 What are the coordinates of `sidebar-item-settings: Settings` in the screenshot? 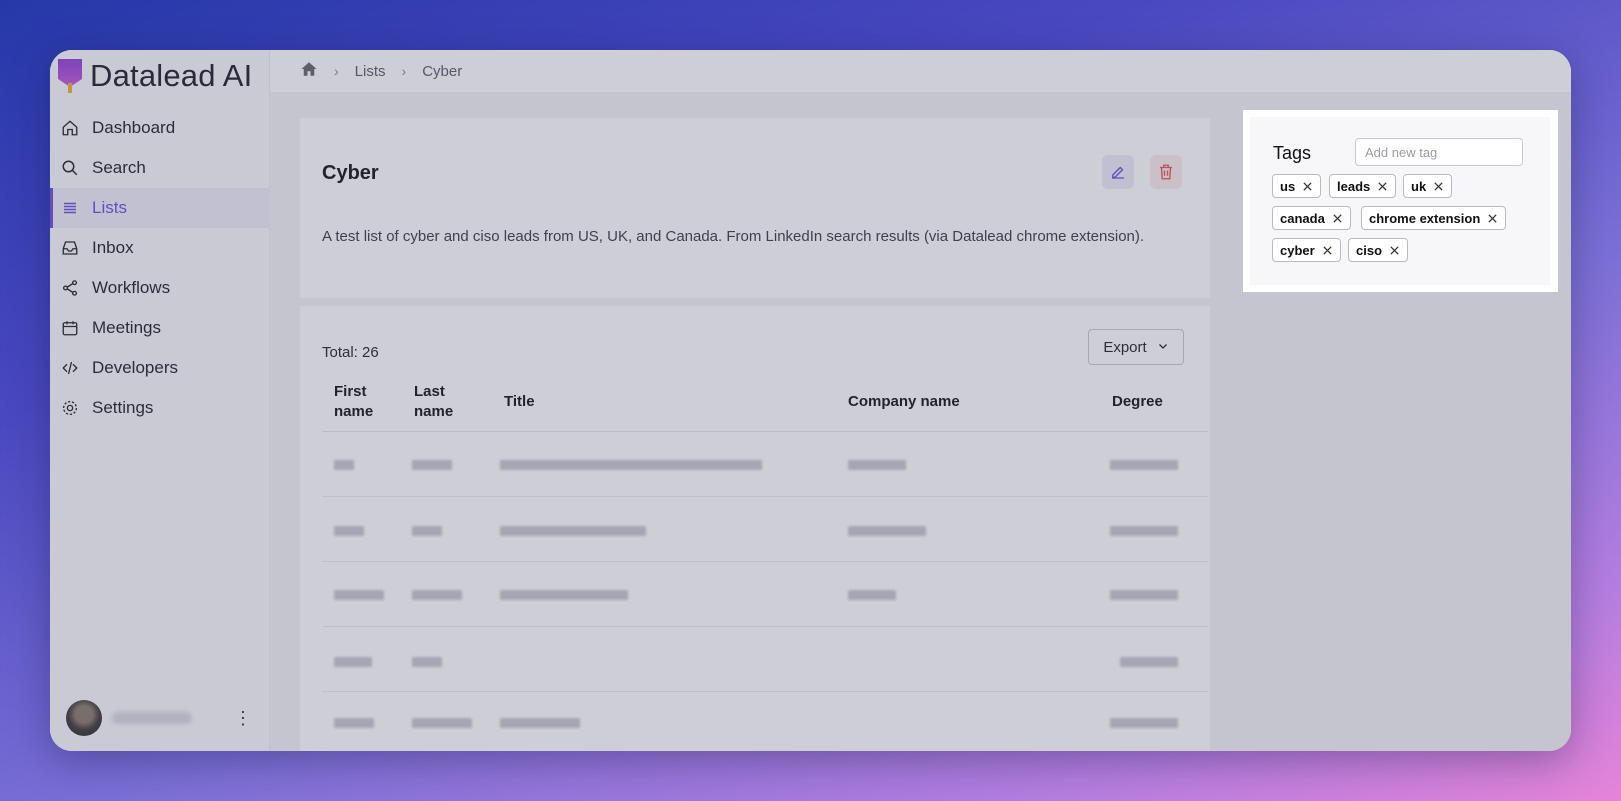 It's located at (160, 408).